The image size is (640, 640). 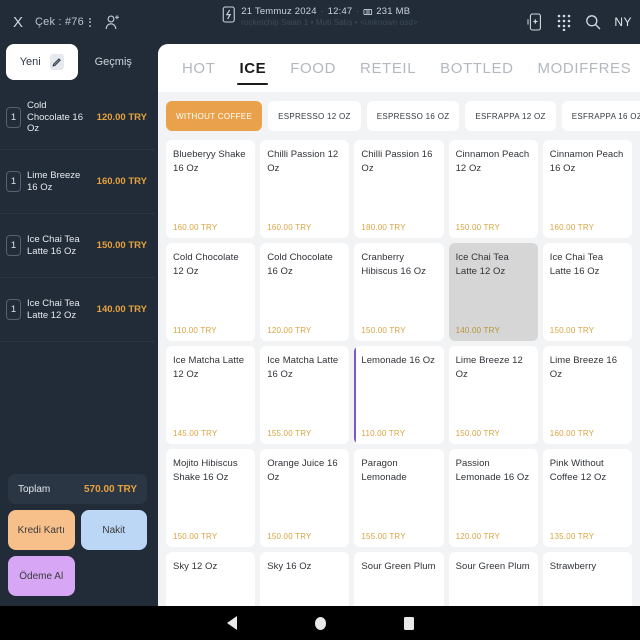 What do you see at coordinates (564, 22) in the screenshot?
I see `numpad-grid-icon` at bounding box center [564, 22].